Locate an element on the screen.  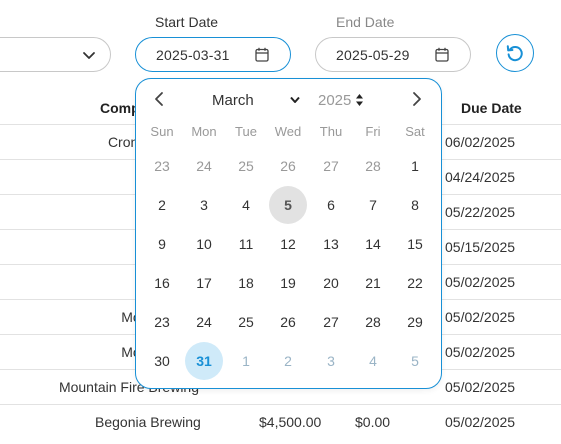
calendar-day: 19 is located at coordinates (288, 283).